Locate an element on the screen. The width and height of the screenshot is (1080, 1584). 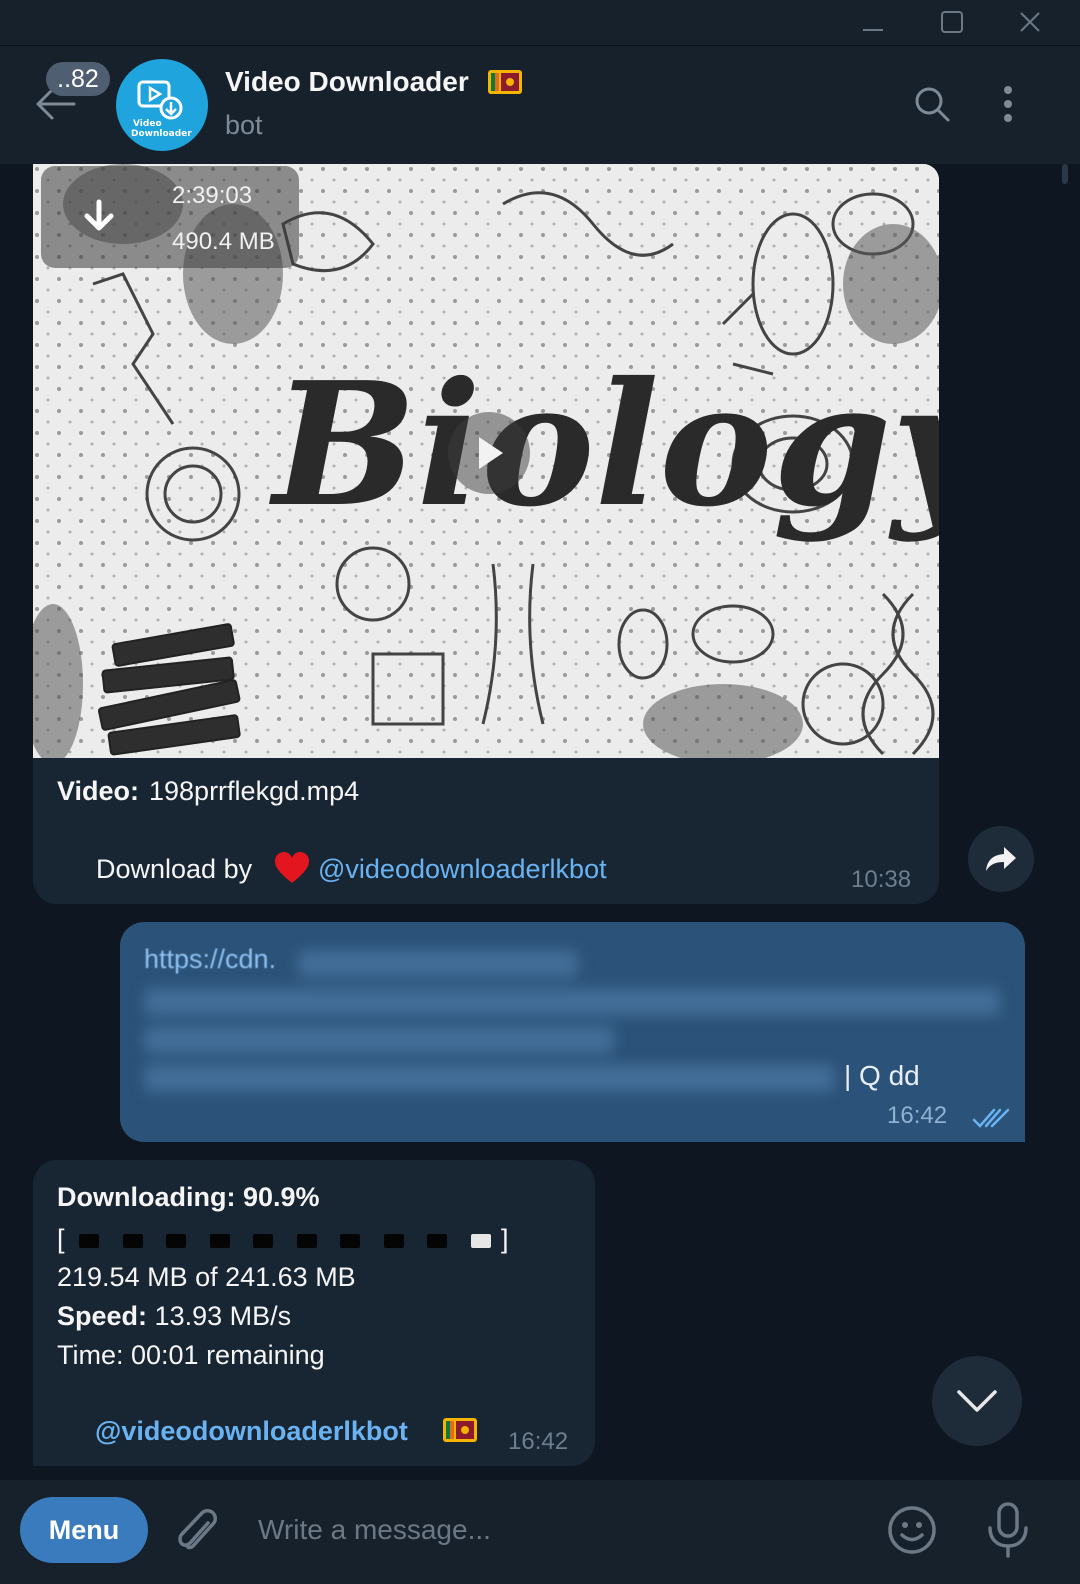
emoji-icon is located at coordinates (912, 1530).